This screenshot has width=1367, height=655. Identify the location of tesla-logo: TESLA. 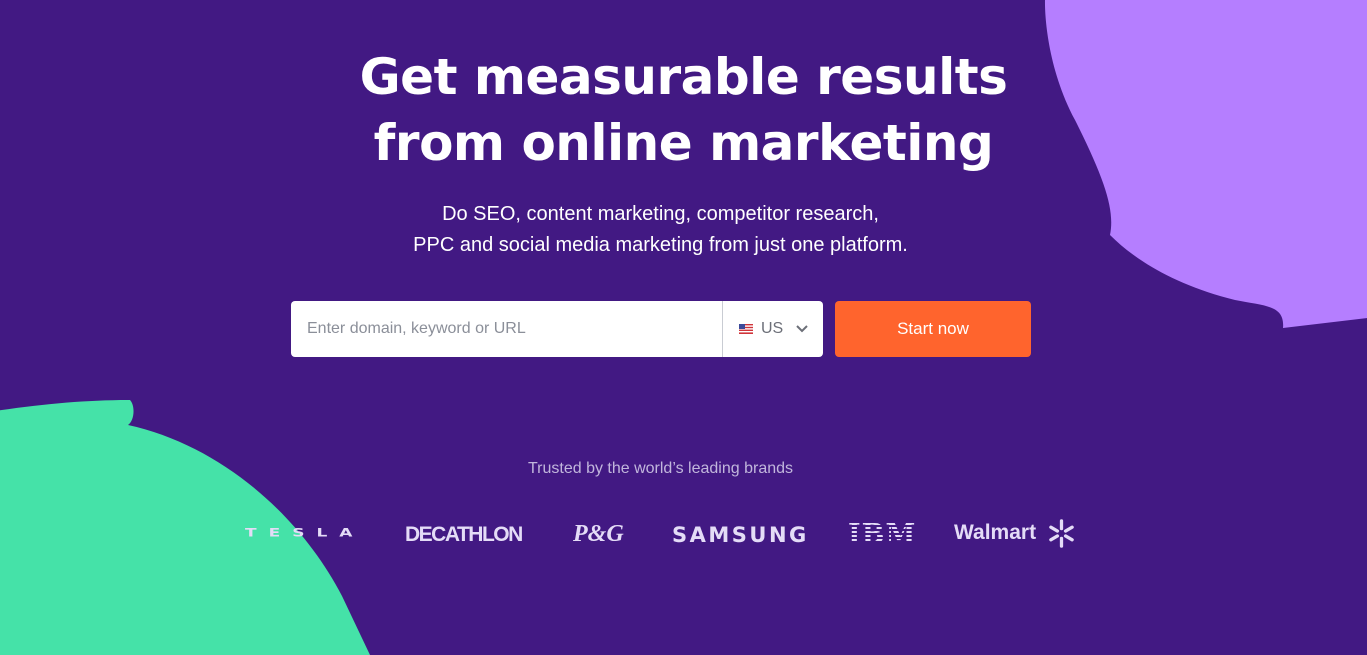
(305, 533).